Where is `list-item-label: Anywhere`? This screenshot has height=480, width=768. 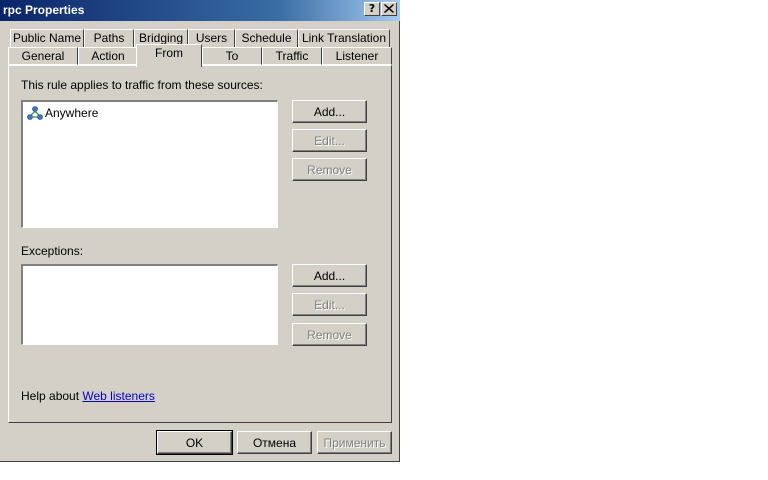 list-item-label: Anywhere is located at coordinates (72, 113).